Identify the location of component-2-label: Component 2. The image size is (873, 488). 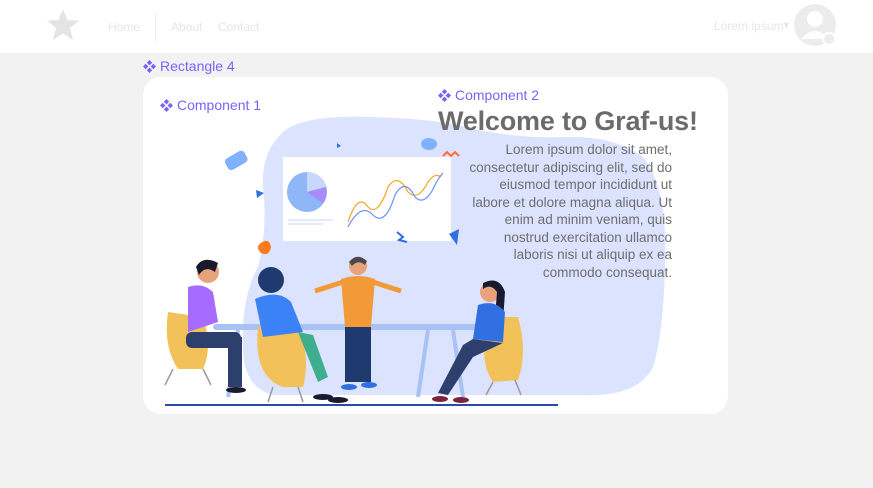
(488, 95).